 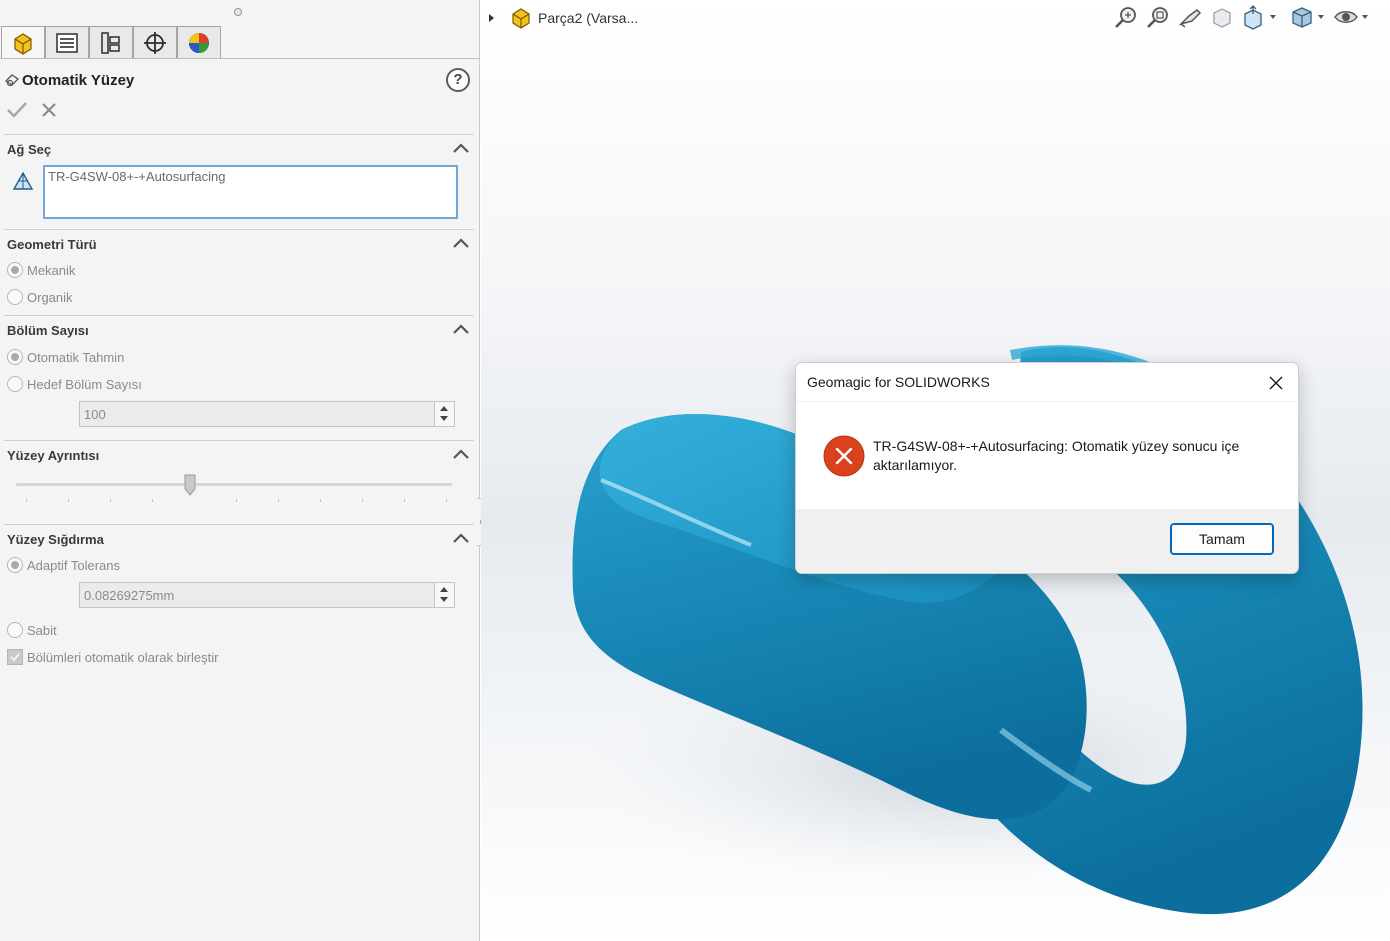 I want to click on mesh-selection-box: TR-G4SW-08+-+Autosurfacing, so click(x=250, y=192).